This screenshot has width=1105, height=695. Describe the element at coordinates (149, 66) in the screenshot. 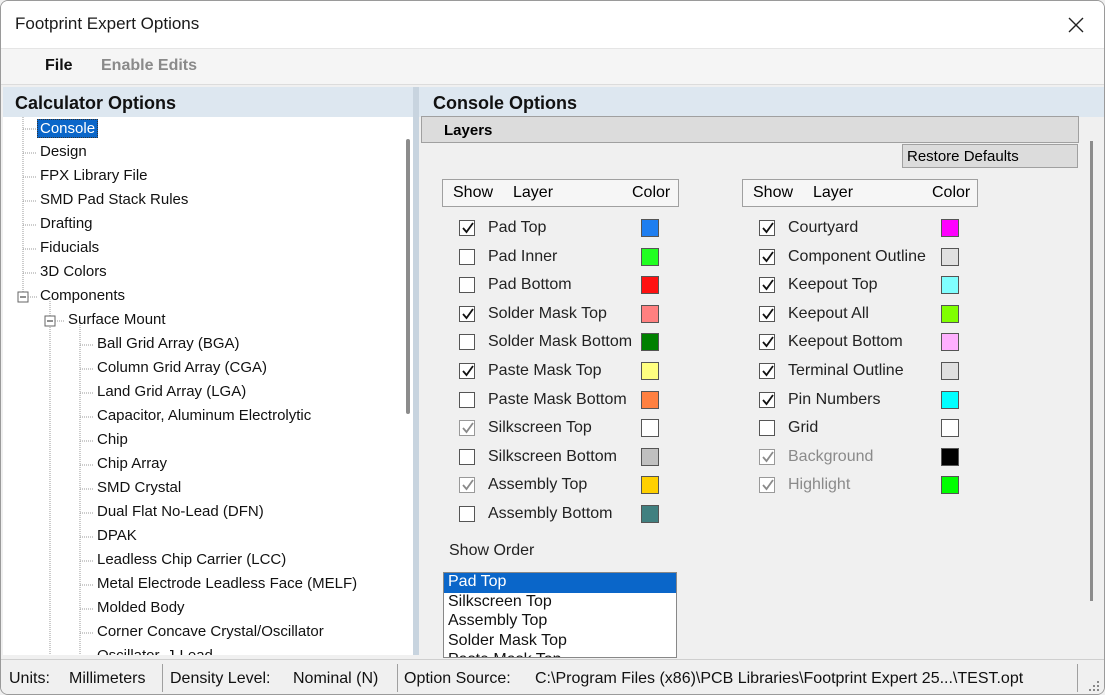

I see `menu-enable-edits: Enable Edits` at that location.